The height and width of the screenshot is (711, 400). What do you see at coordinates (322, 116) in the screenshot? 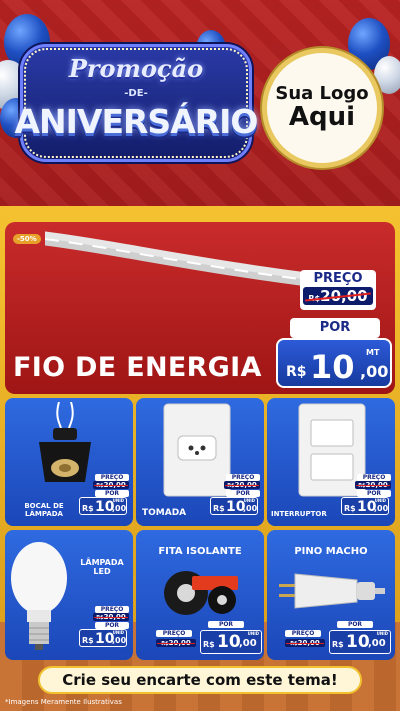
I see `logo-line2: Aqui` at bounding box center [322, 116].